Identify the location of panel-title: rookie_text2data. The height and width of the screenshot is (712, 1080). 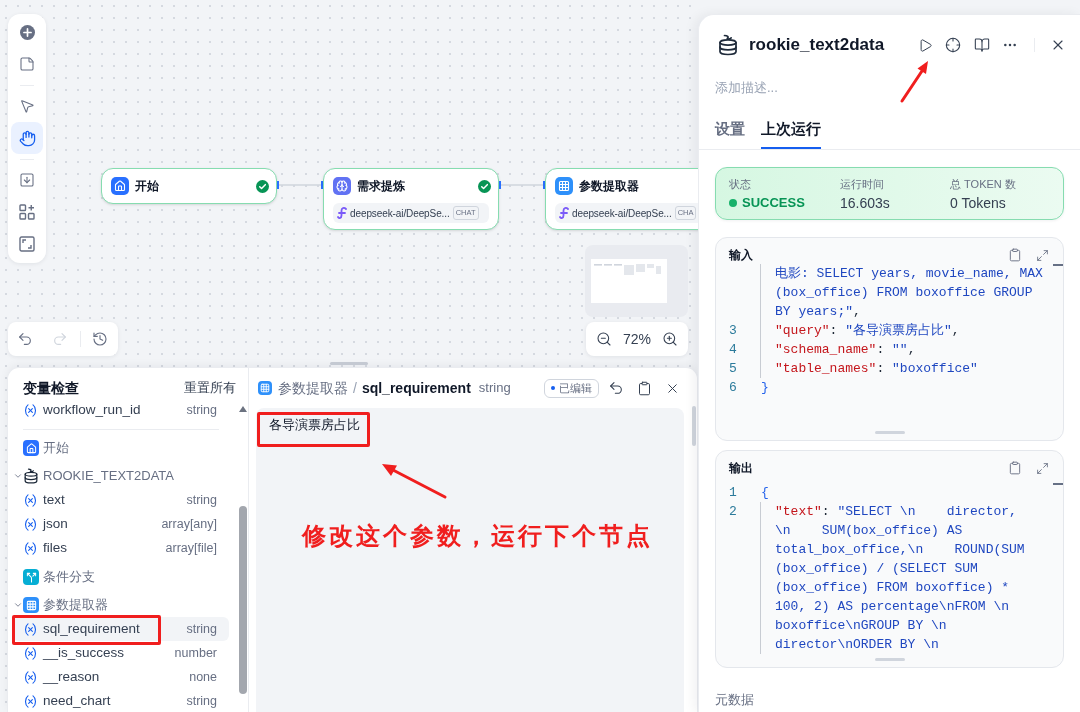
(817, 45).